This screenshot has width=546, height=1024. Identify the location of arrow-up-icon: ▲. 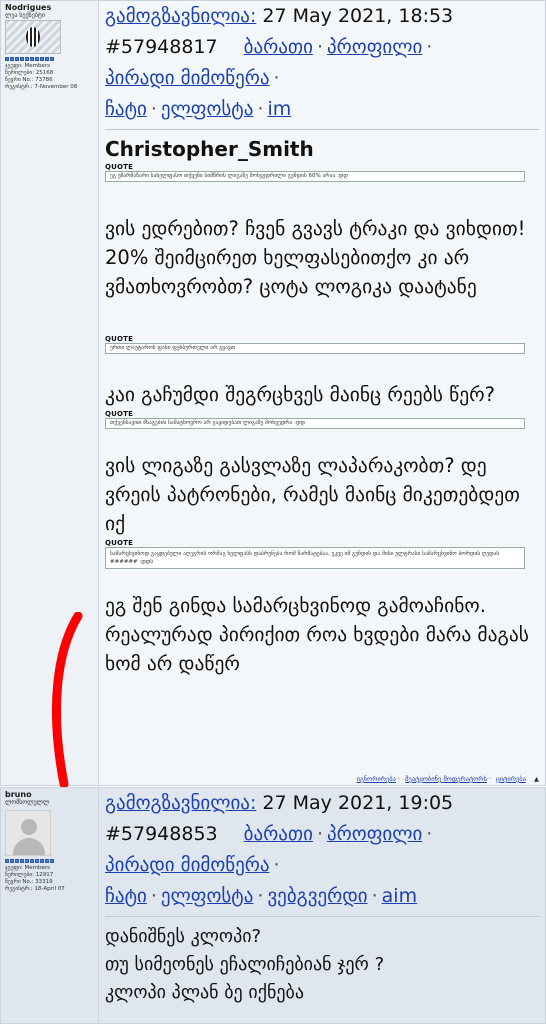
(536, 779).